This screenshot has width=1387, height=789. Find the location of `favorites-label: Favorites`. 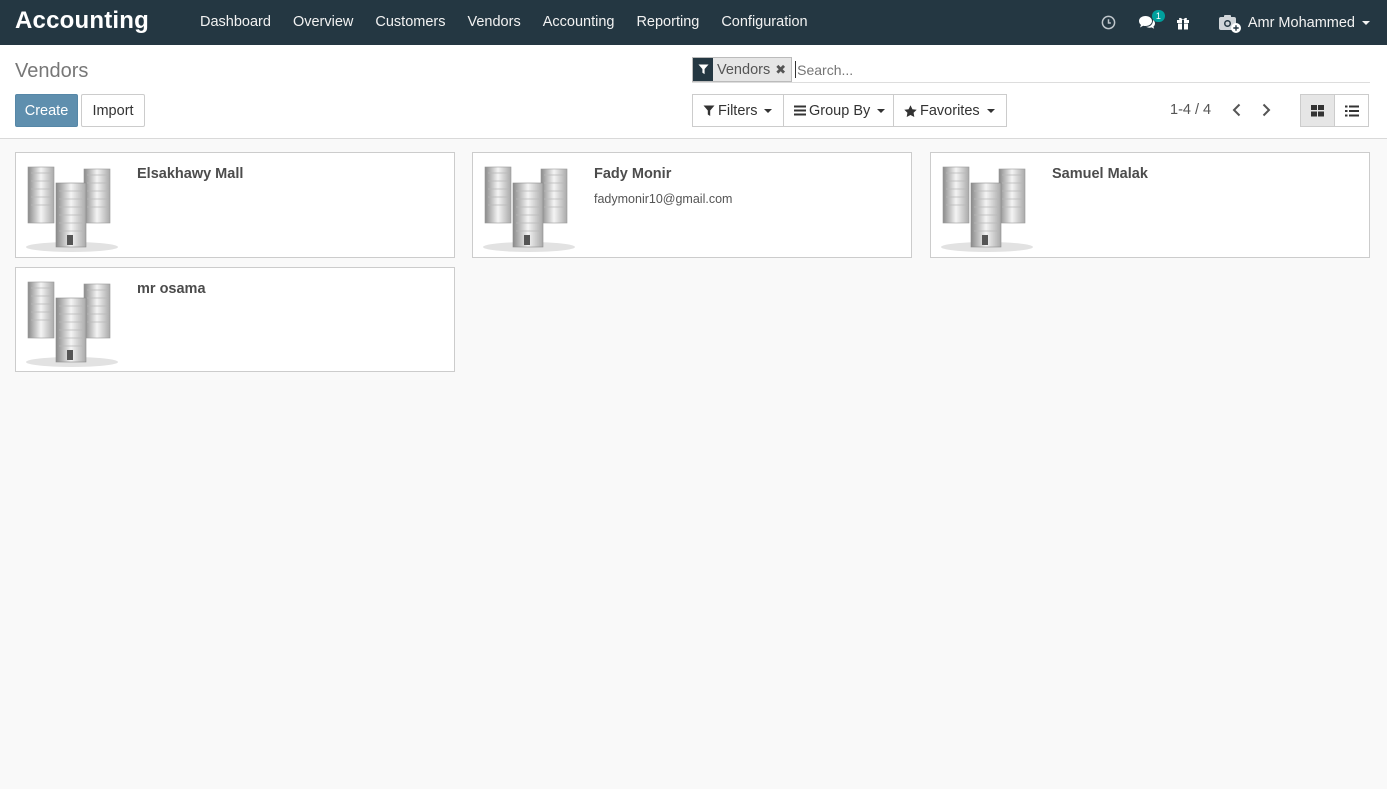

favorites-label: Favorites is located at coordinates (950, 110).